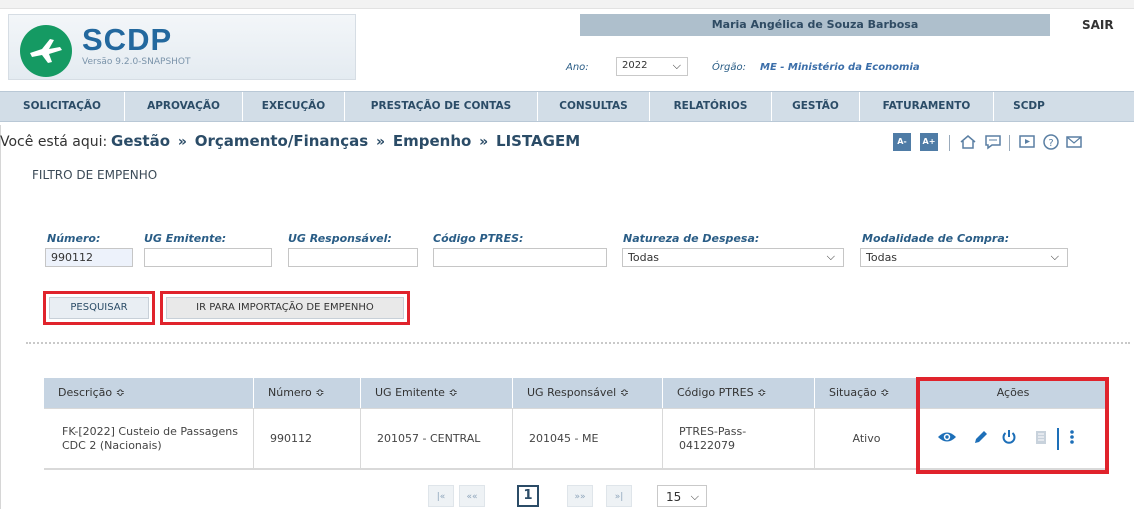 The height and width of the screenshot is (509, 1134). What do you see at coordinates (89, 257) in the screenshot?
I see `numero-field: 990112` at bounding box center [89, 257].